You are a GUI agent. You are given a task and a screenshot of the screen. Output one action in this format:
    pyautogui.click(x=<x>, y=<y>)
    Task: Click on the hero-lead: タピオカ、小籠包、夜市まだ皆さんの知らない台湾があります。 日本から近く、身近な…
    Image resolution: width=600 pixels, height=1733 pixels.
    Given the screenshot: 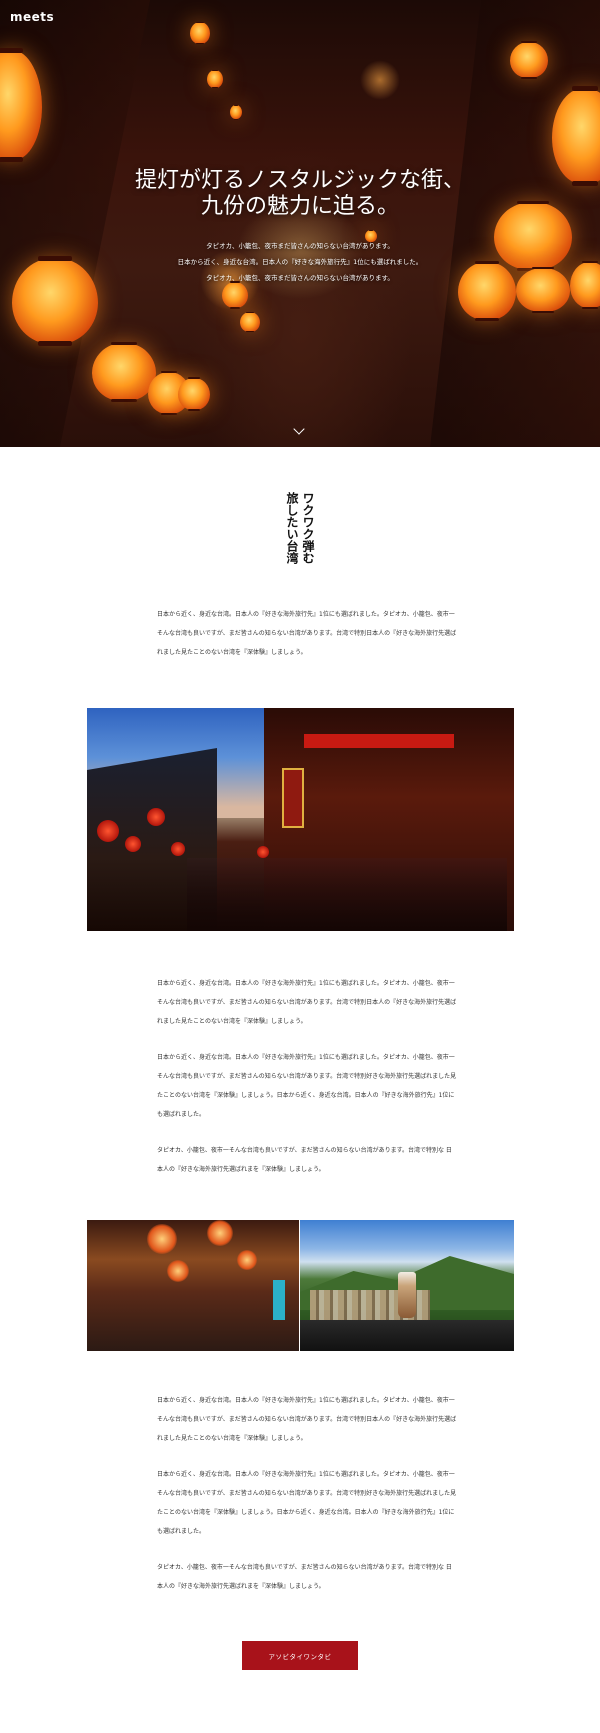 What is the action you would take?
    pyautogui.click(x=300, y=262)
    